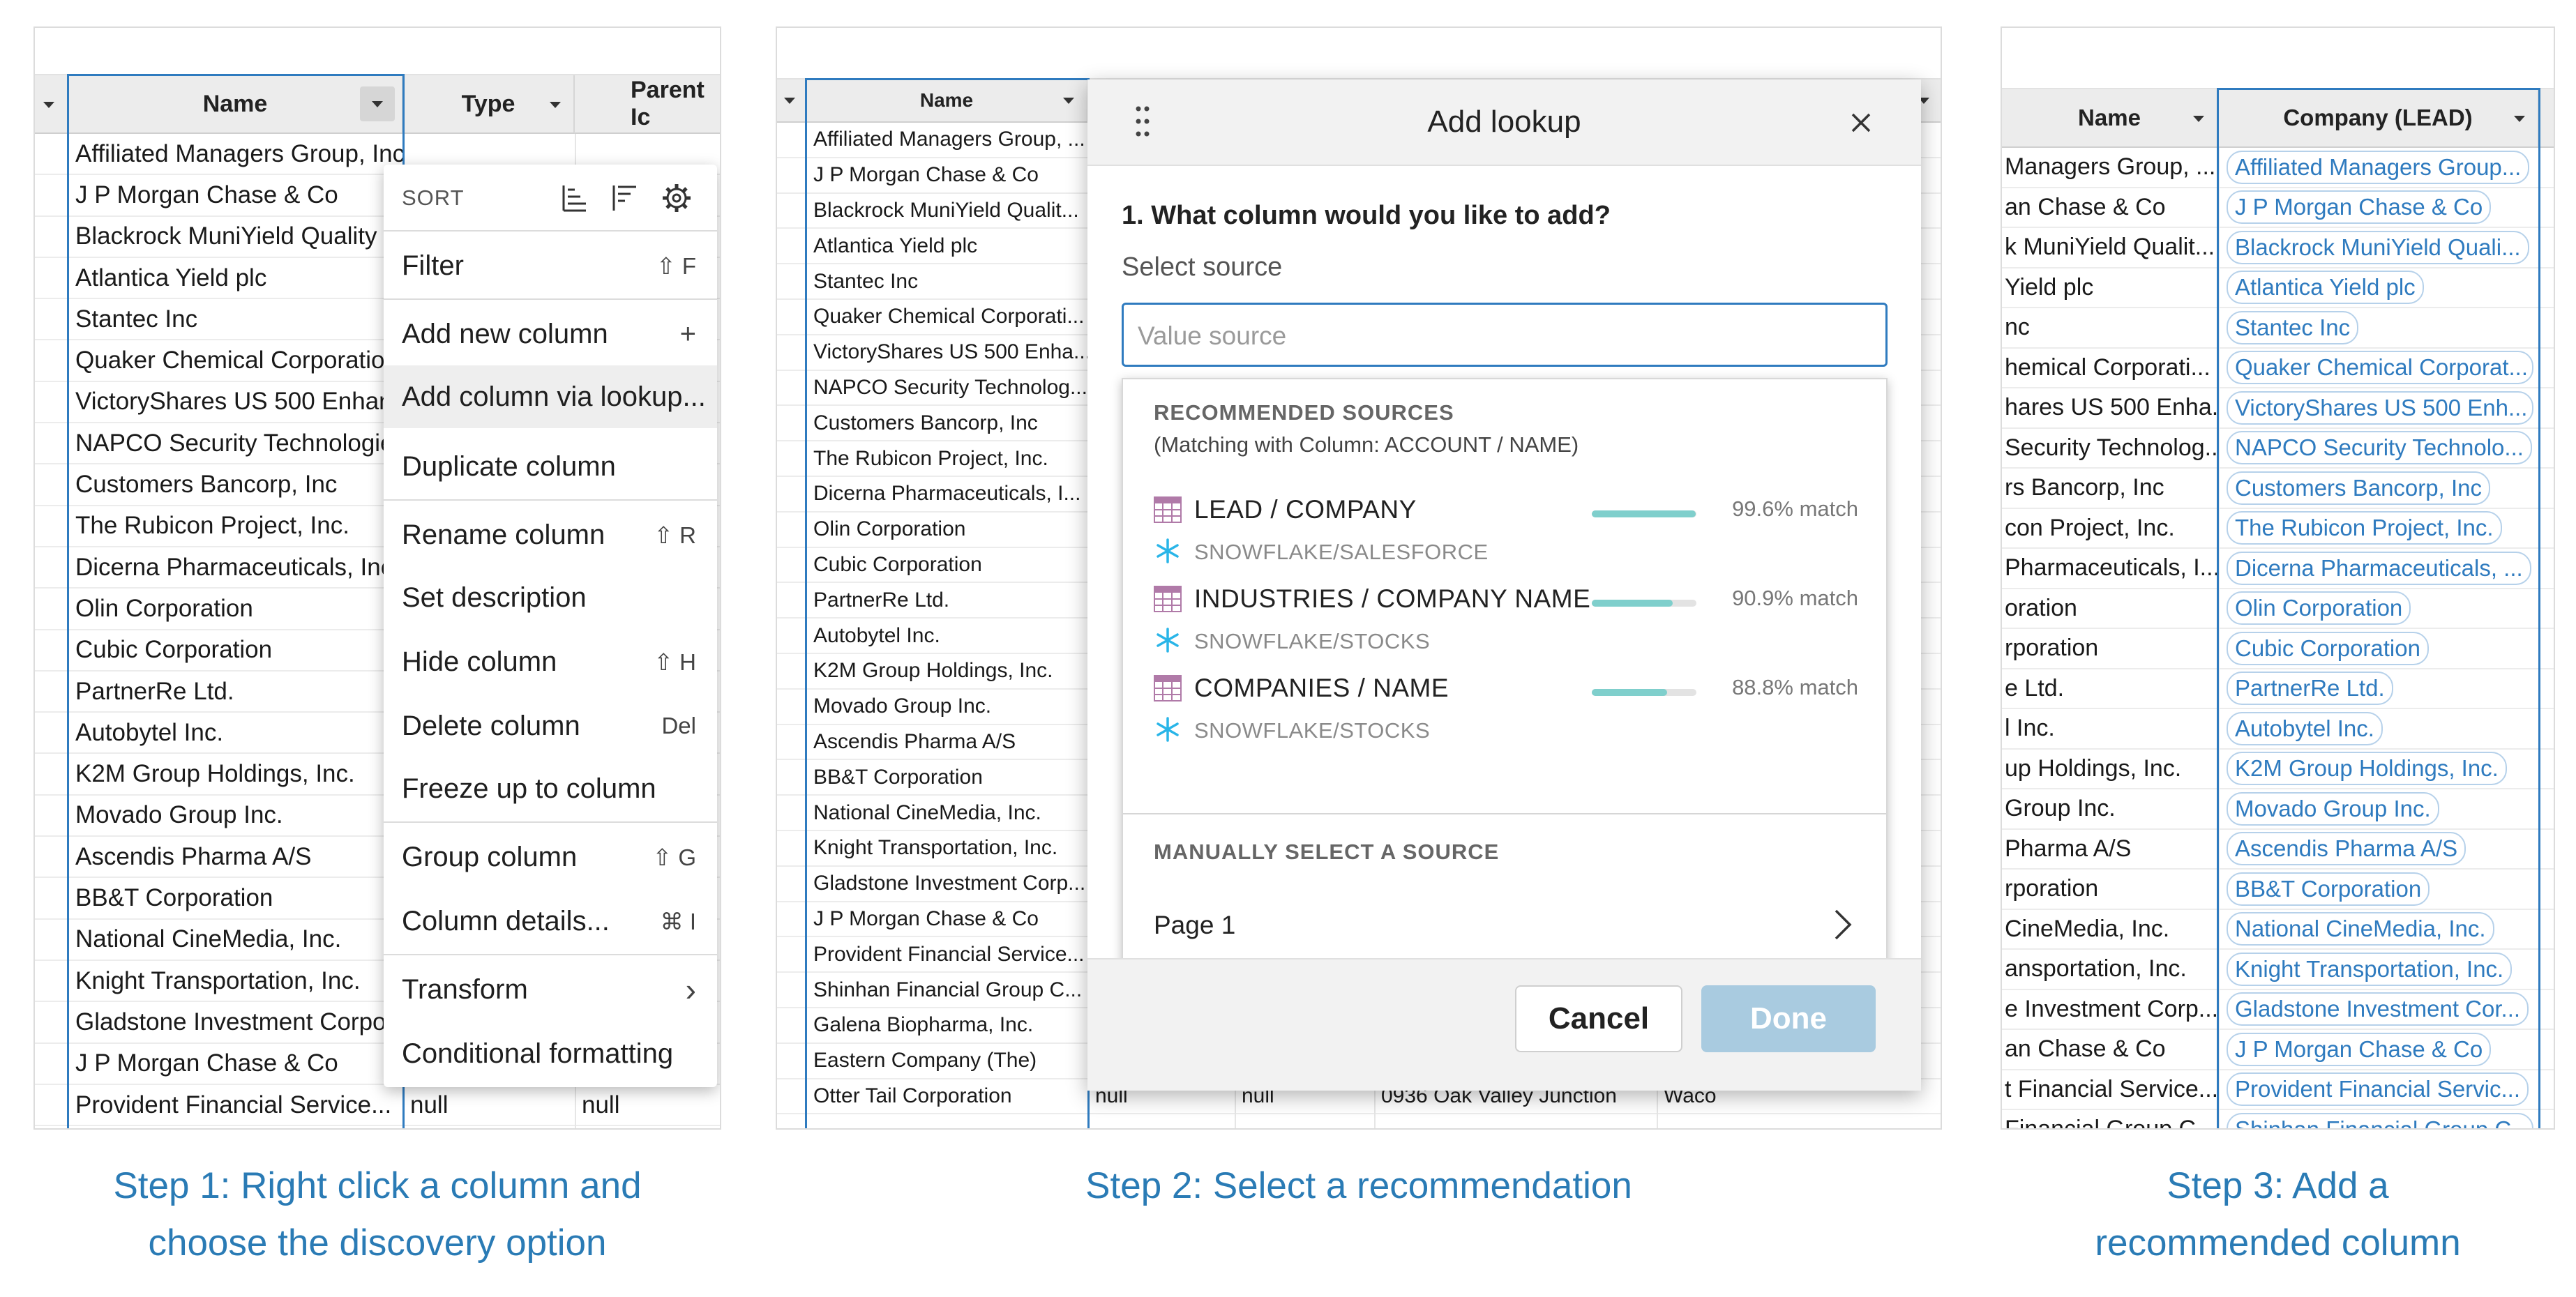 This screenshot has height=1297, width=2576. I want to click on table-cell: rs Bancorp, Inc, so click(2110, 488).